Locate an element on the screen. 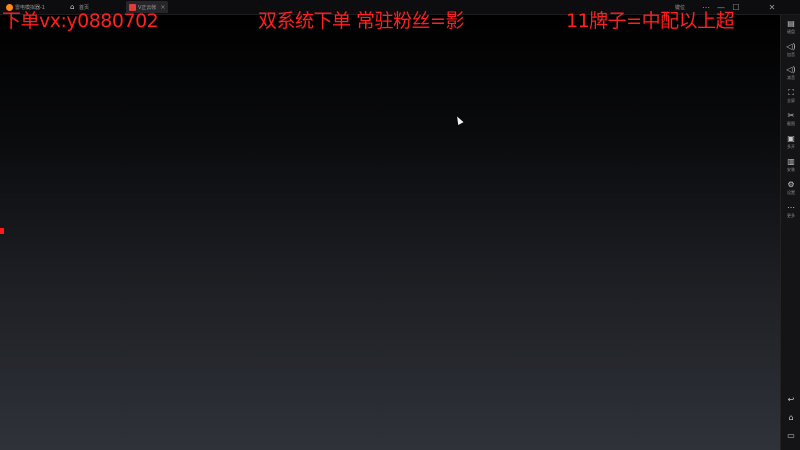 This screenshot has width=800, height=450. recent-apps-icon: ▭ is located at coordinates (791, 435).